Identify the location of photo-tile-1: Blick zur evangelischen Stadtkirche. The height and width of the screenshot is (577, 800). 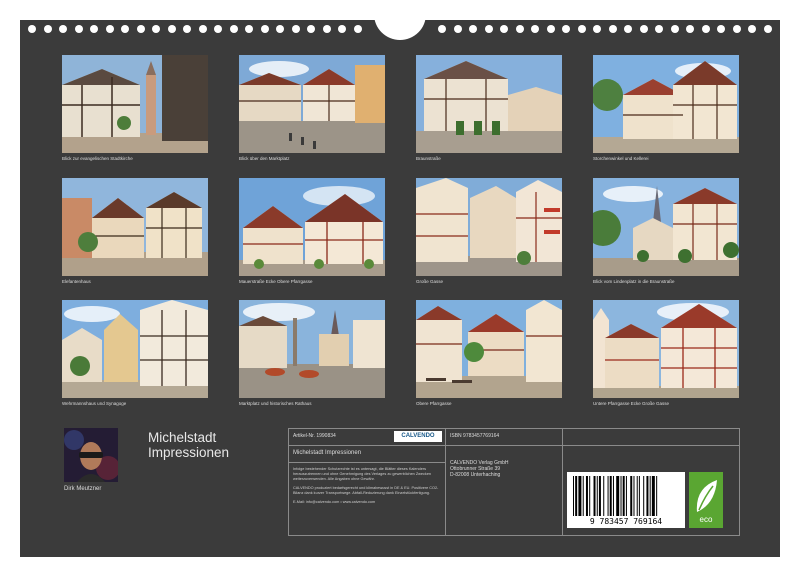
(135, 108).